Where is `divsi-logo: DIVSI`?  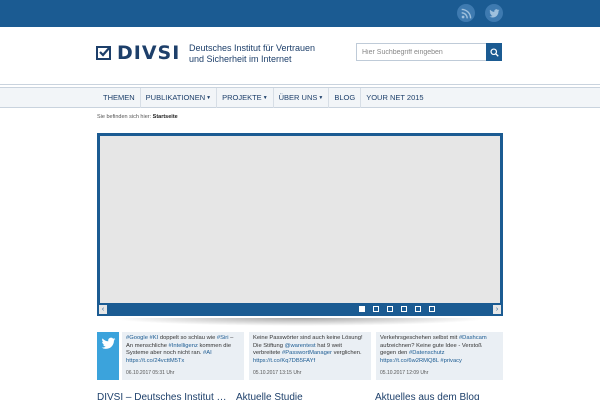 divsi-logo: DIVSI is located at coordinates (138, 53).